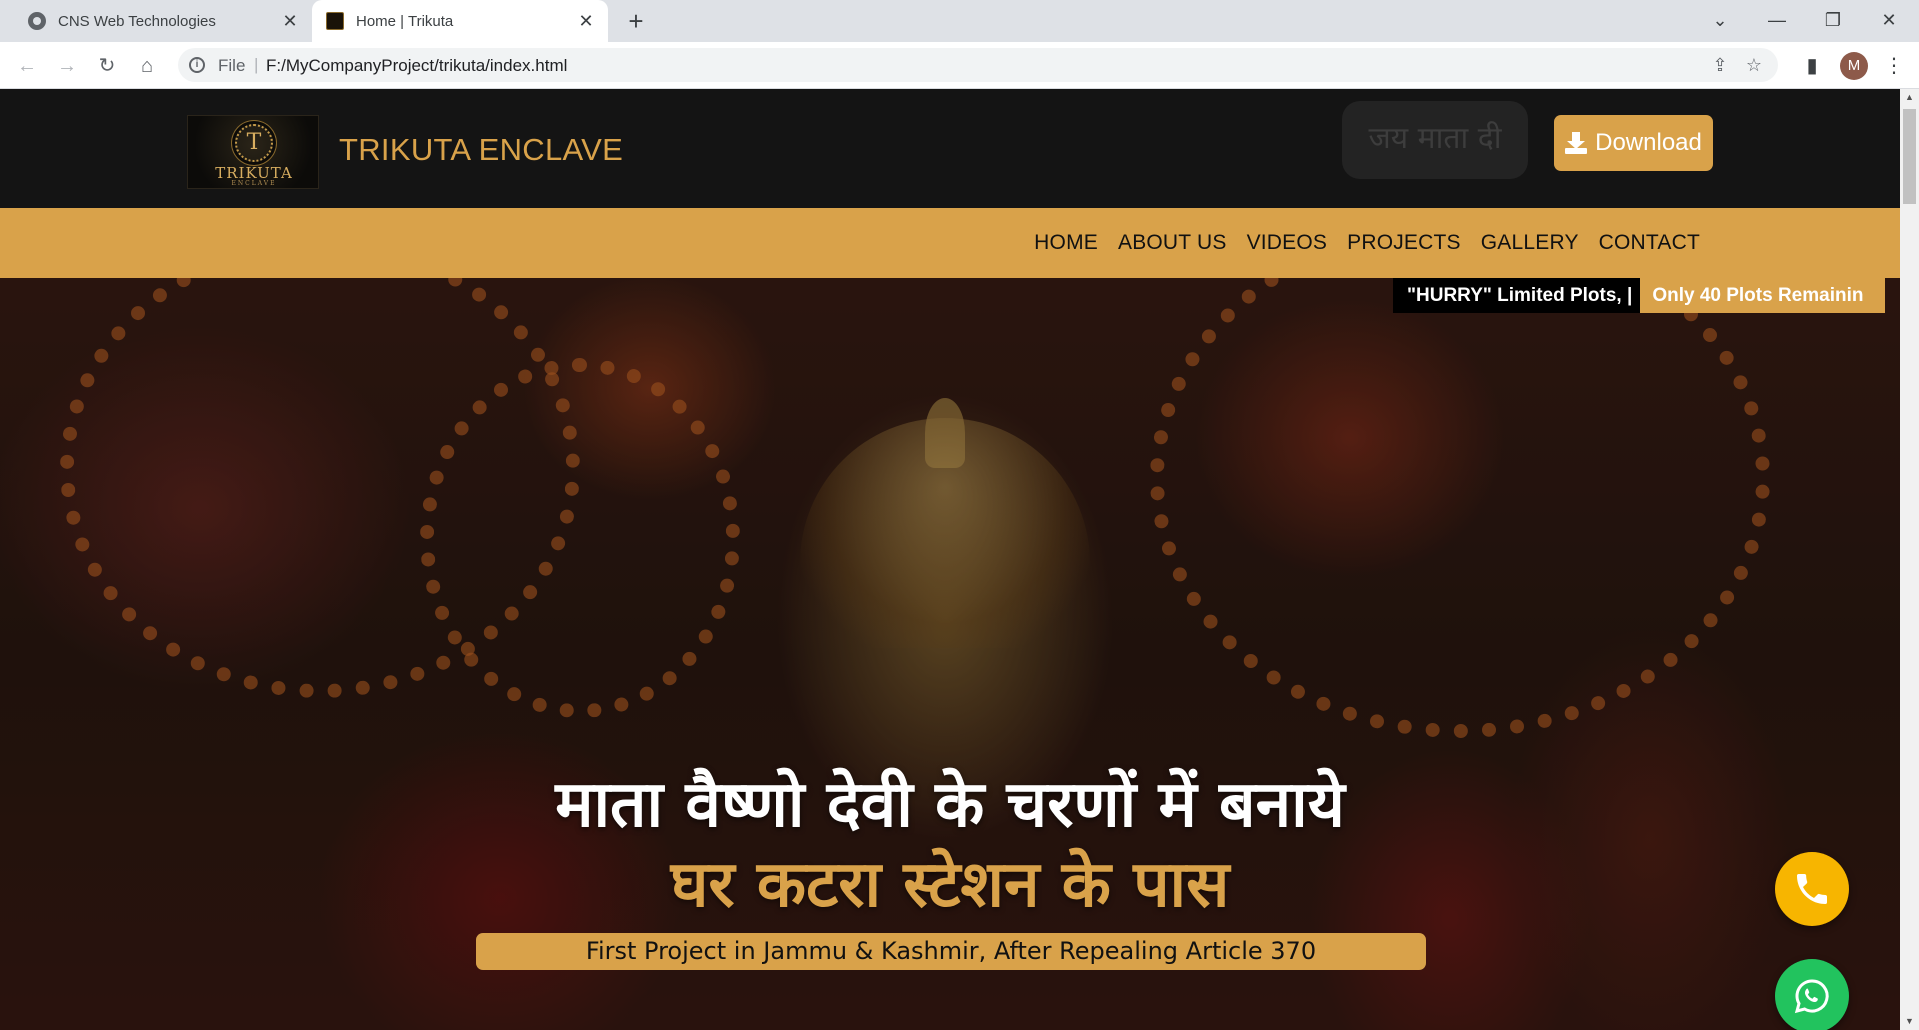 The image size is (1919, 1030). I want to click on scroll-down-arrow-icon: ▼, so click(1909, 1021).